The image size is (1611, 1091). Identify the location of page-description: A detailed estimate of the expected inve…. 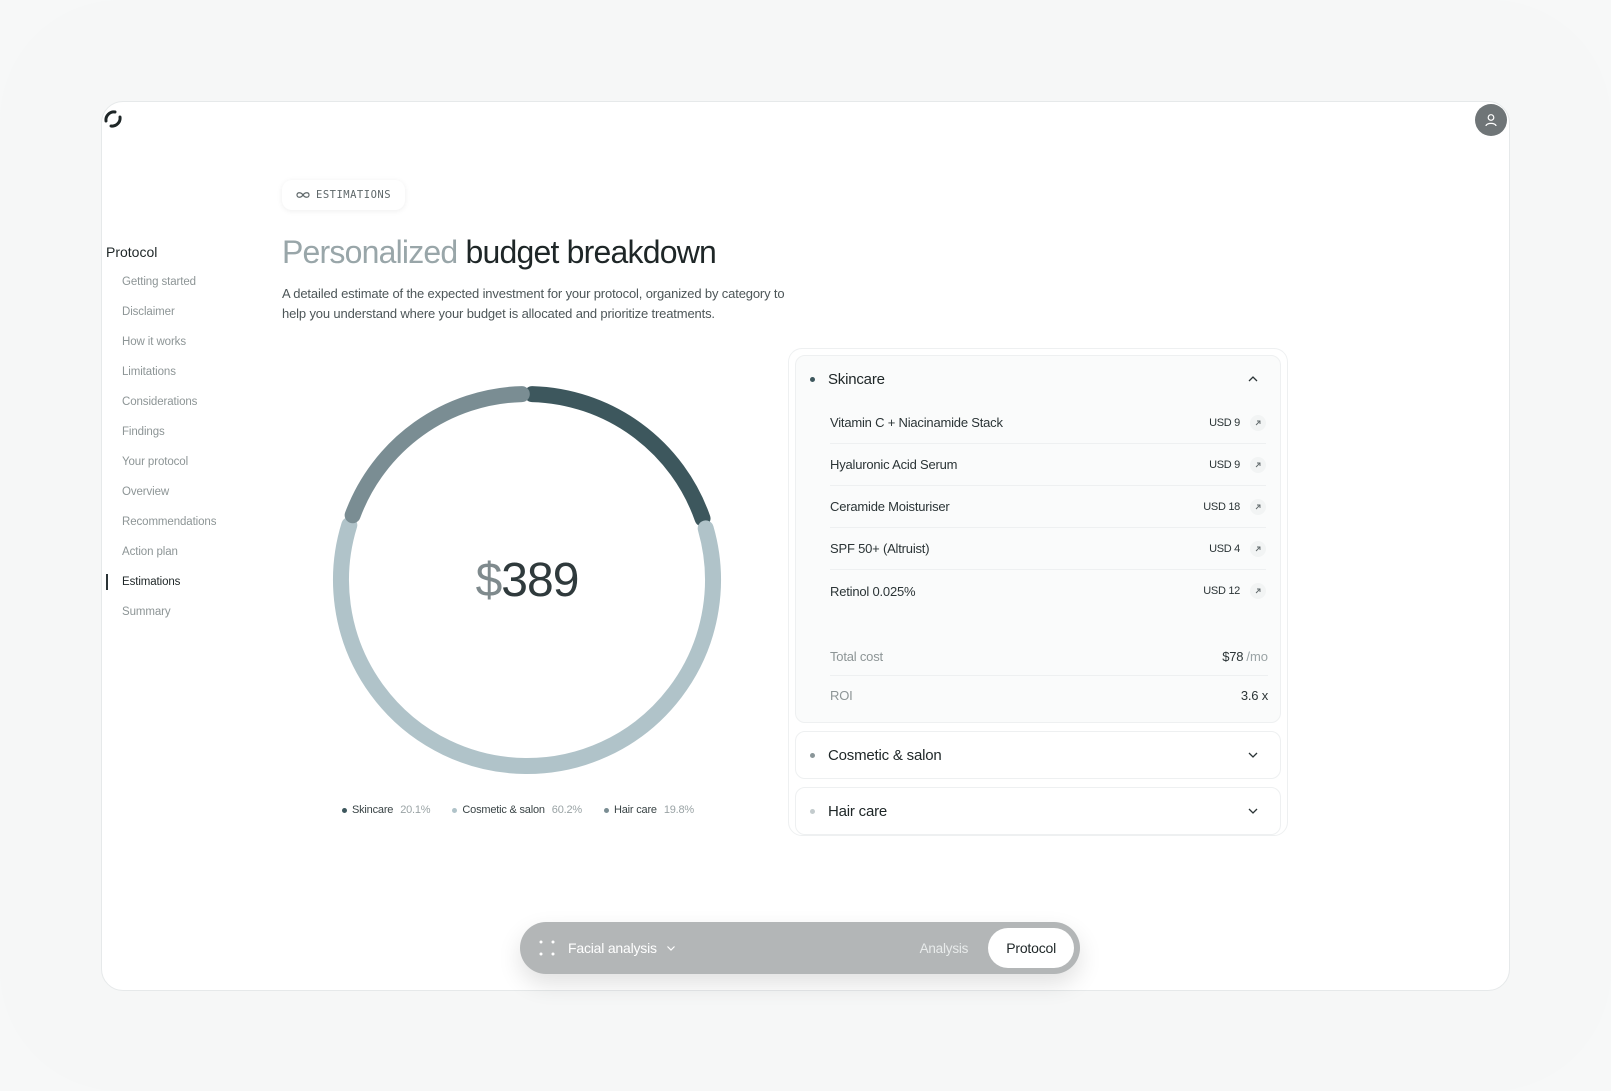
(533, 303).